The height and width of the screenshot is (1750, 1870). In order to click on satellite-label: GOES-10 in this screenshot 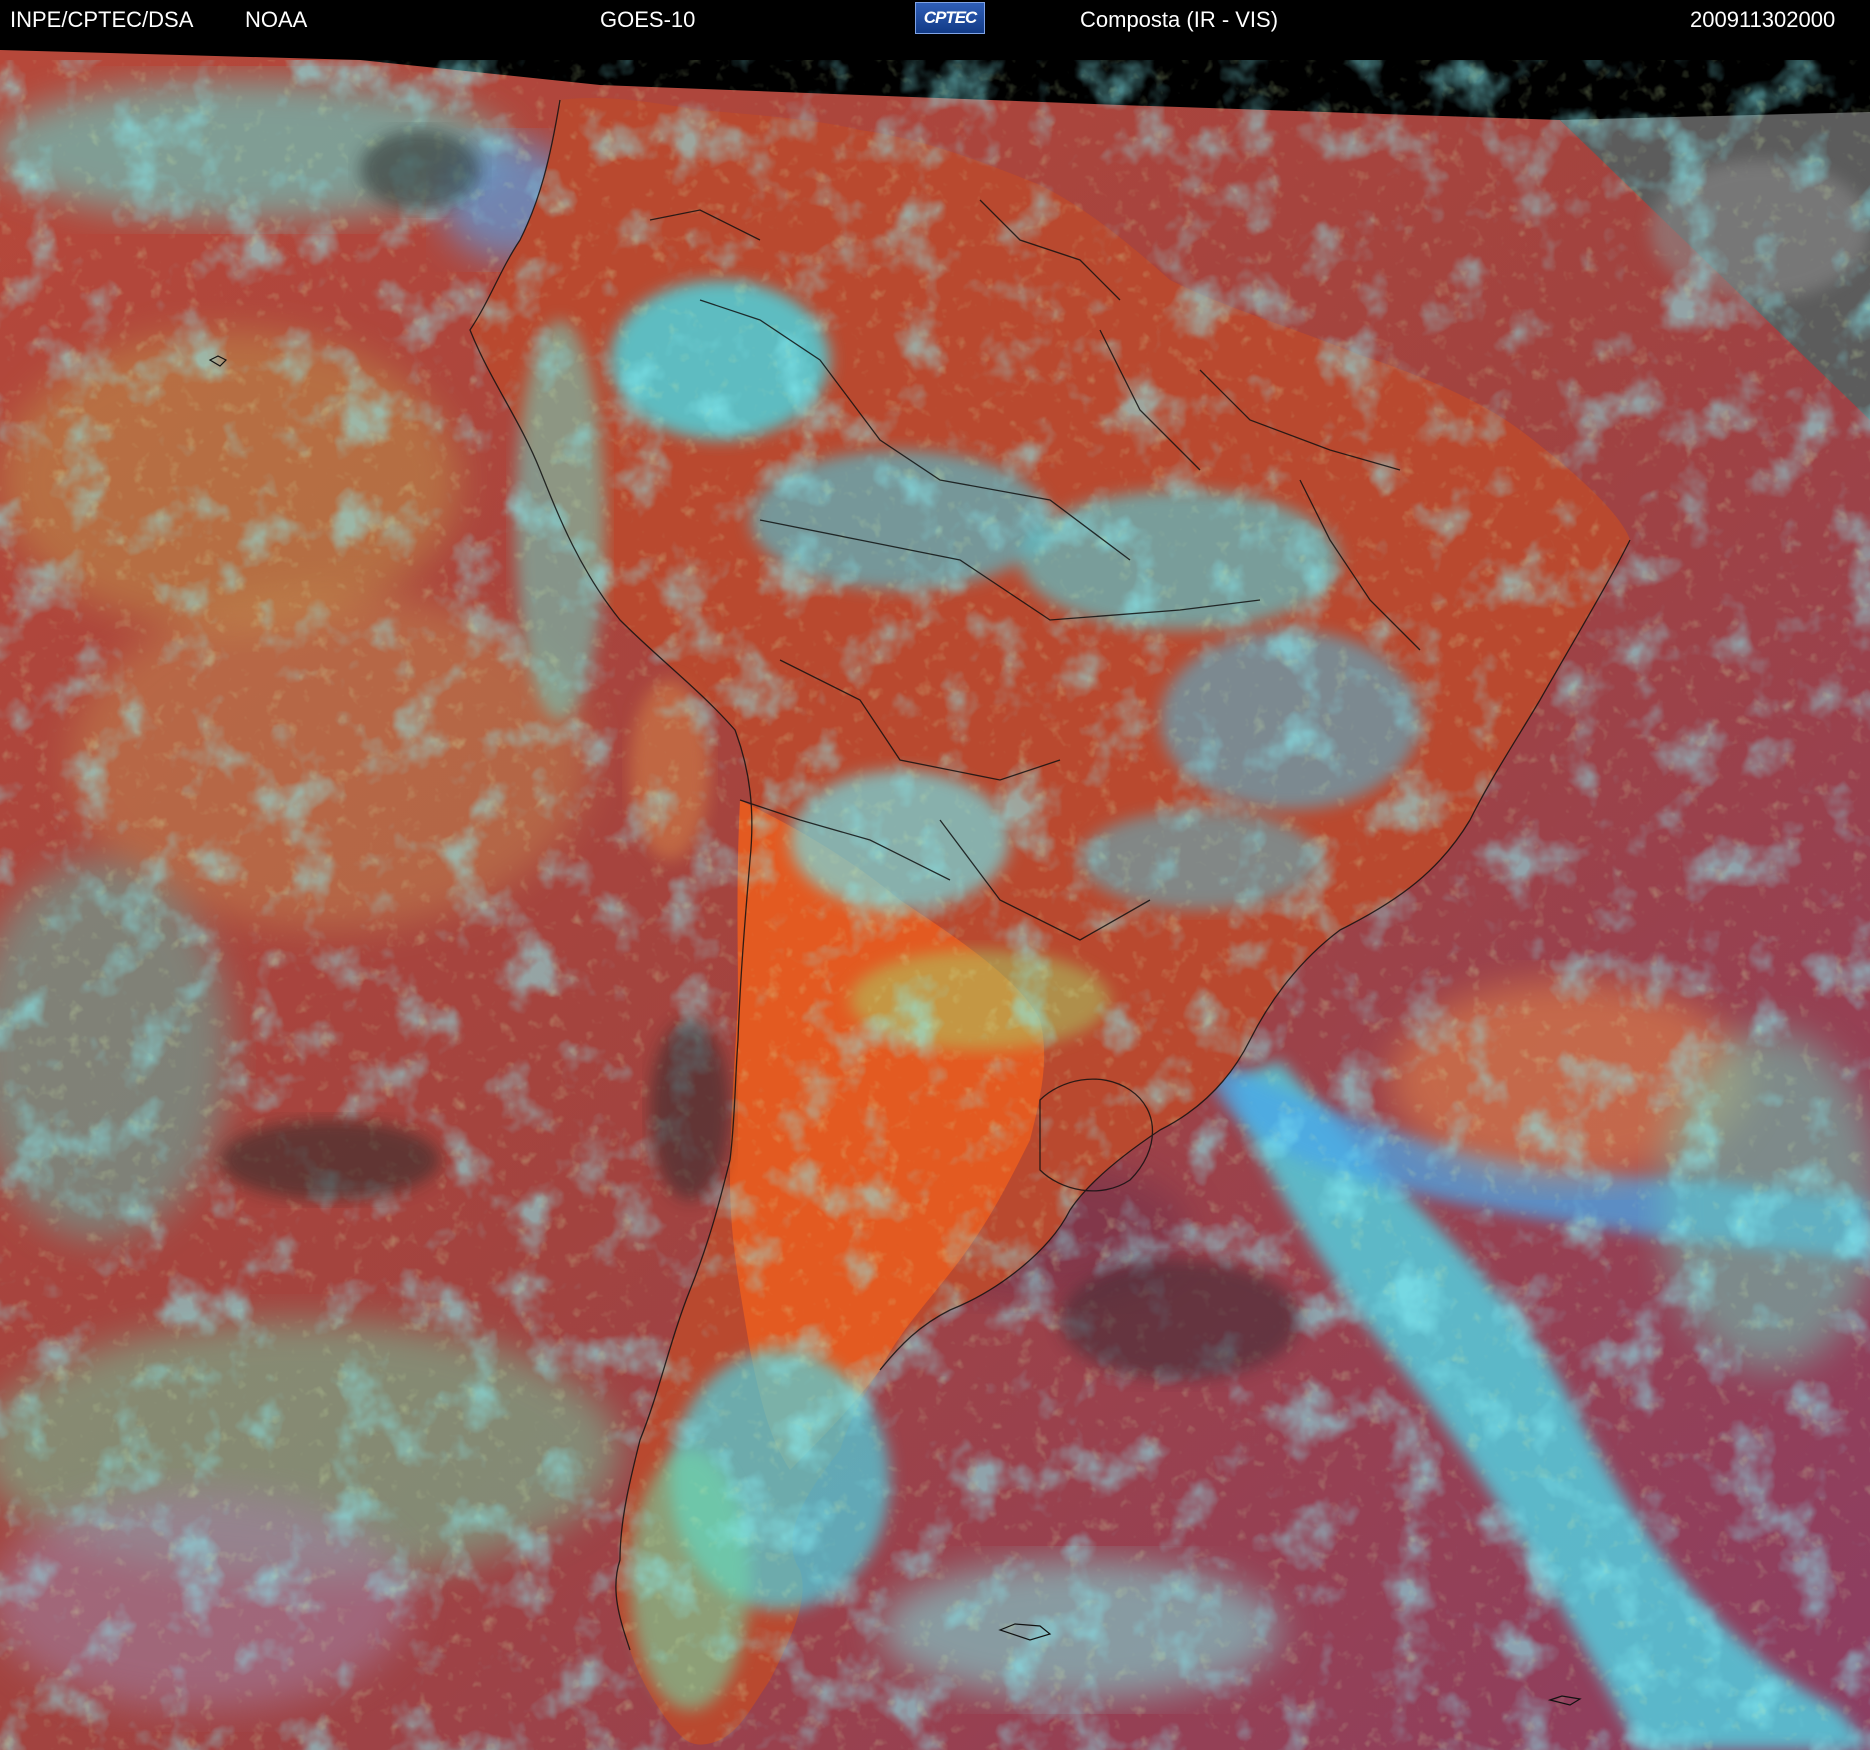, I will do `click(648, 19)`.